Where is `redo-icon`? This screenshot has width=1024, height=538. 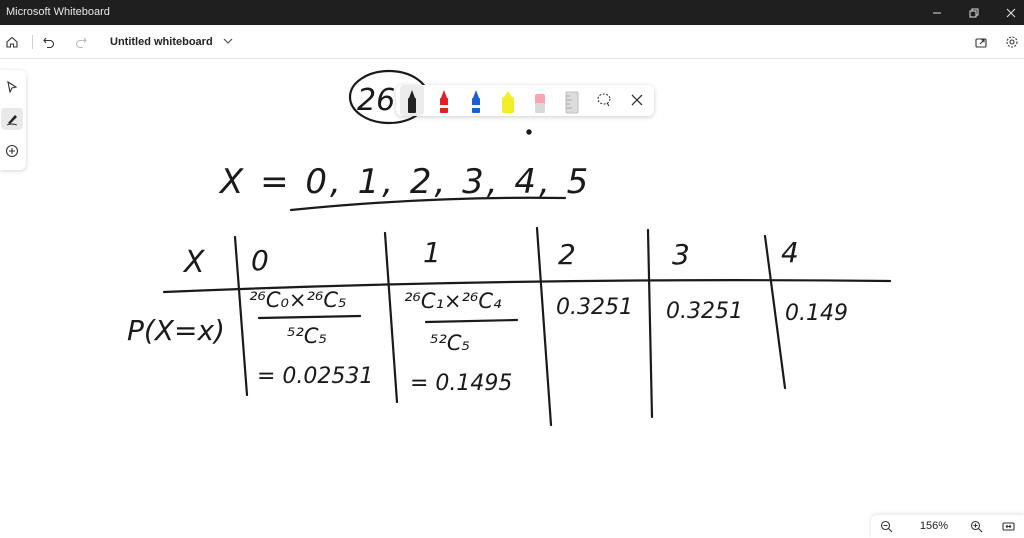
redo-icon is located at coordinates (81, 43).